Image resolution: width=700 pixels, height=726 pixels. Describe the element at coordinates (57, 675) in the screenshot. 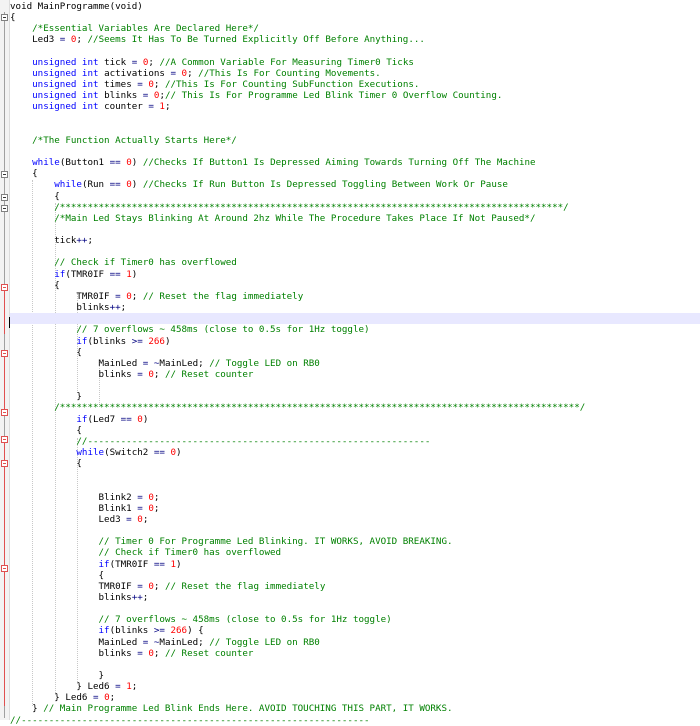

I see `code-token: }` at that location.